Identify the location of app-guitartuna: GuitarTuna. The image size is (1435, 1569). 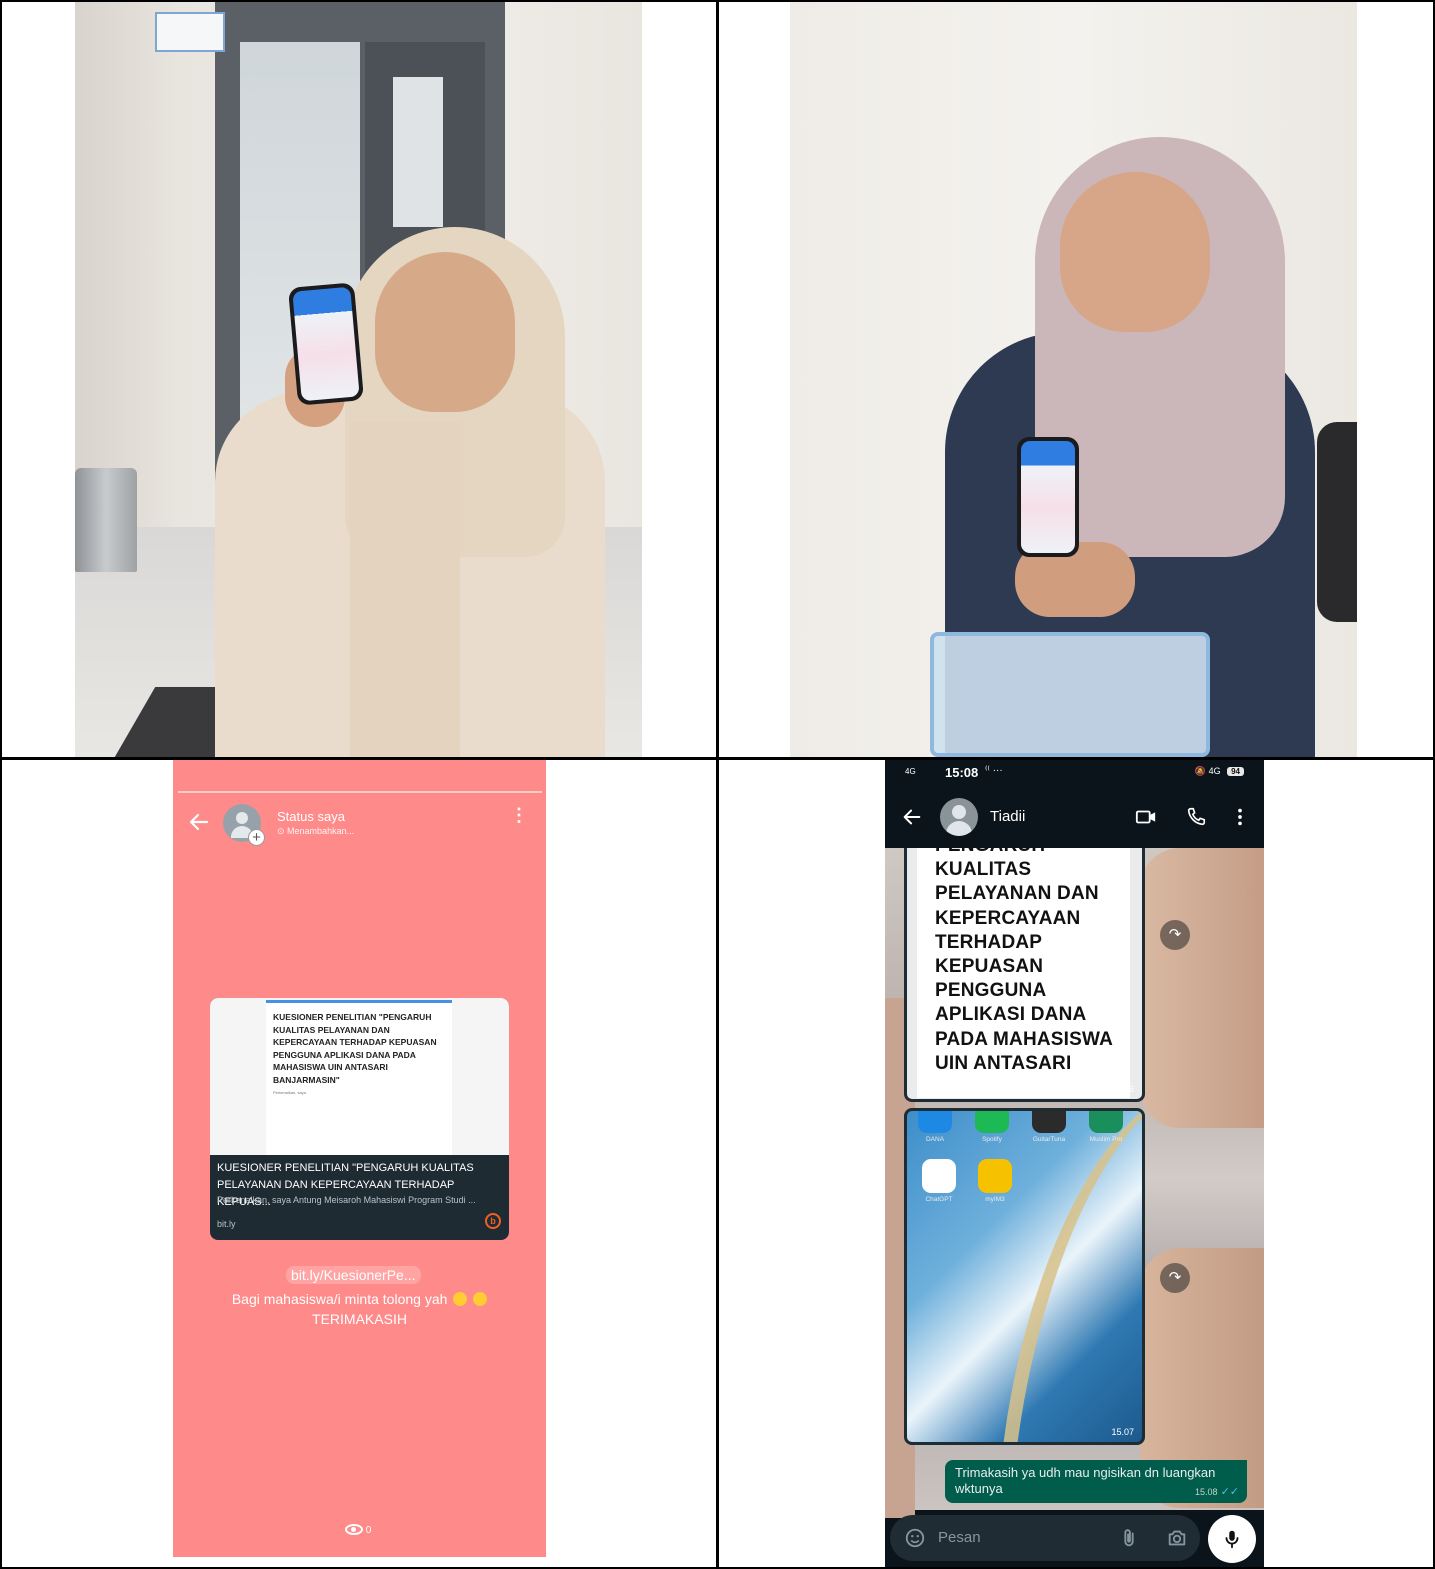
(1049, 1127).